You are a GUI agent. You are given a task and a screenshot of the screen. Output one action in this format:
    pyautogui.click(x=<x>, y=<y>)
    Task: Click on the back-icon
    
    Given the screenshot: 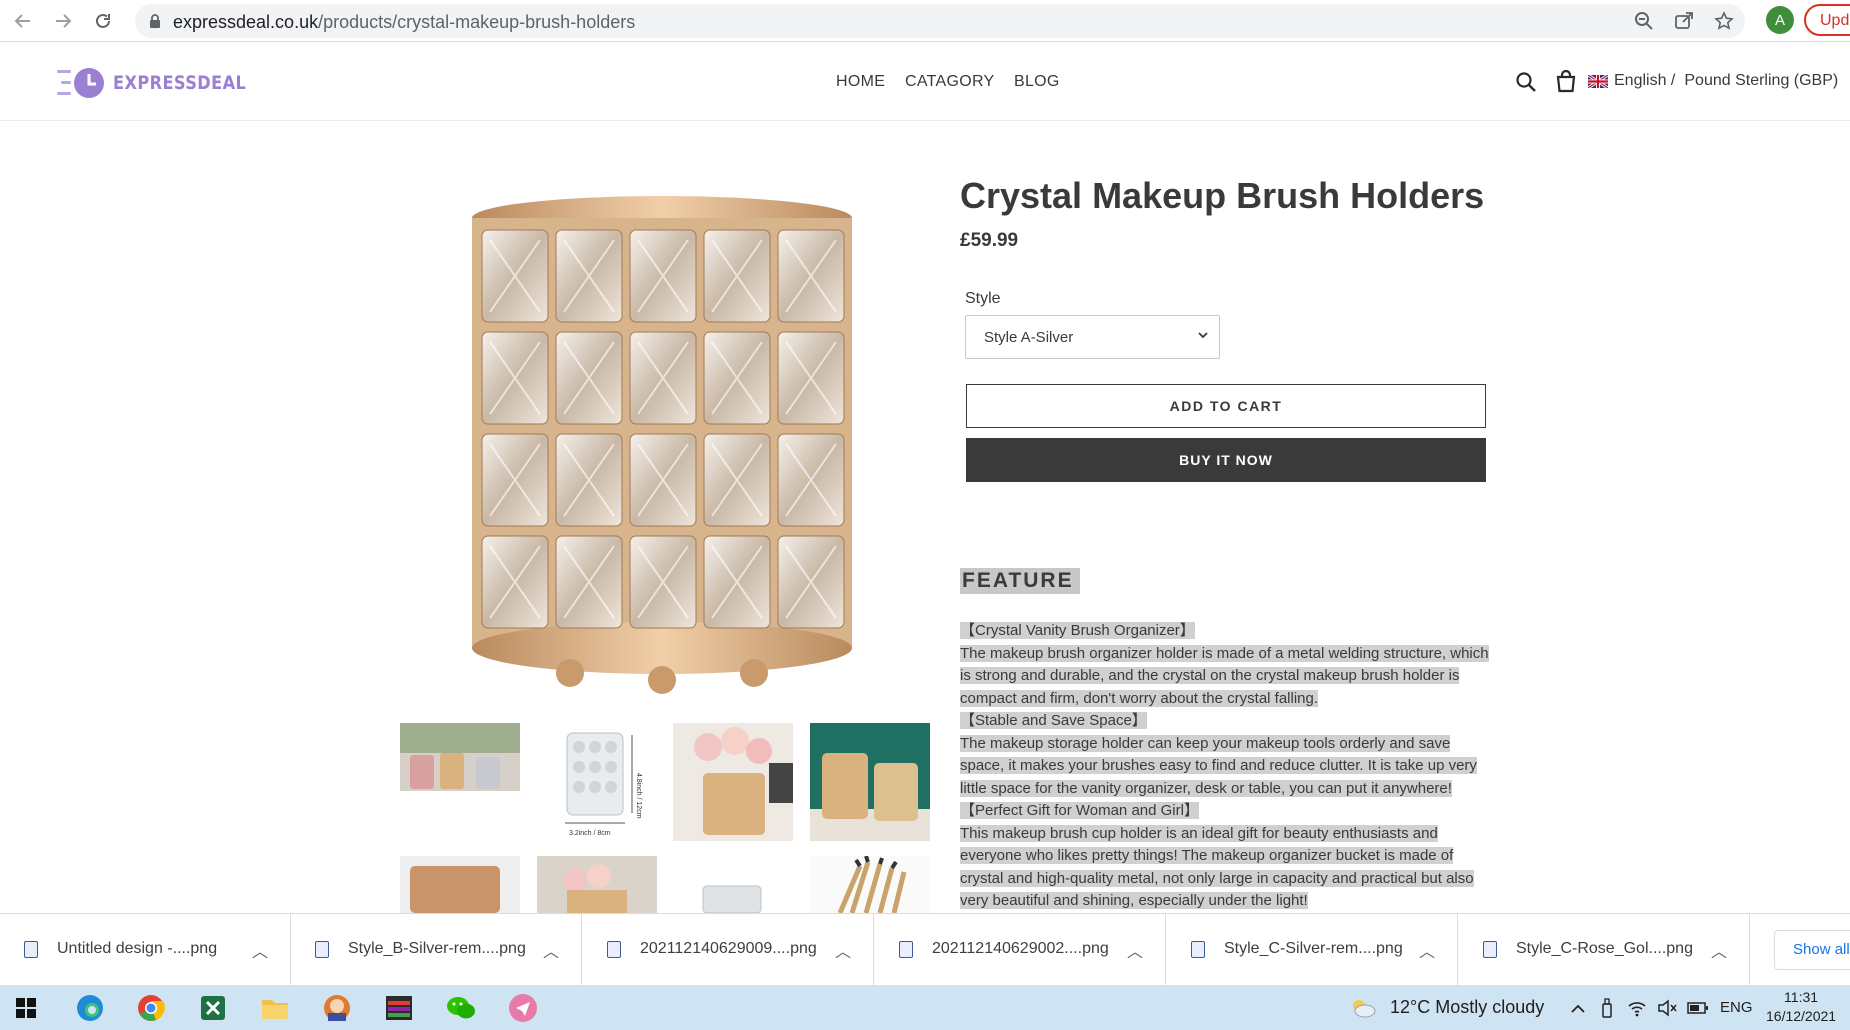 What is the action you would take?
    pyautogui.click(x=23, y=21)
    